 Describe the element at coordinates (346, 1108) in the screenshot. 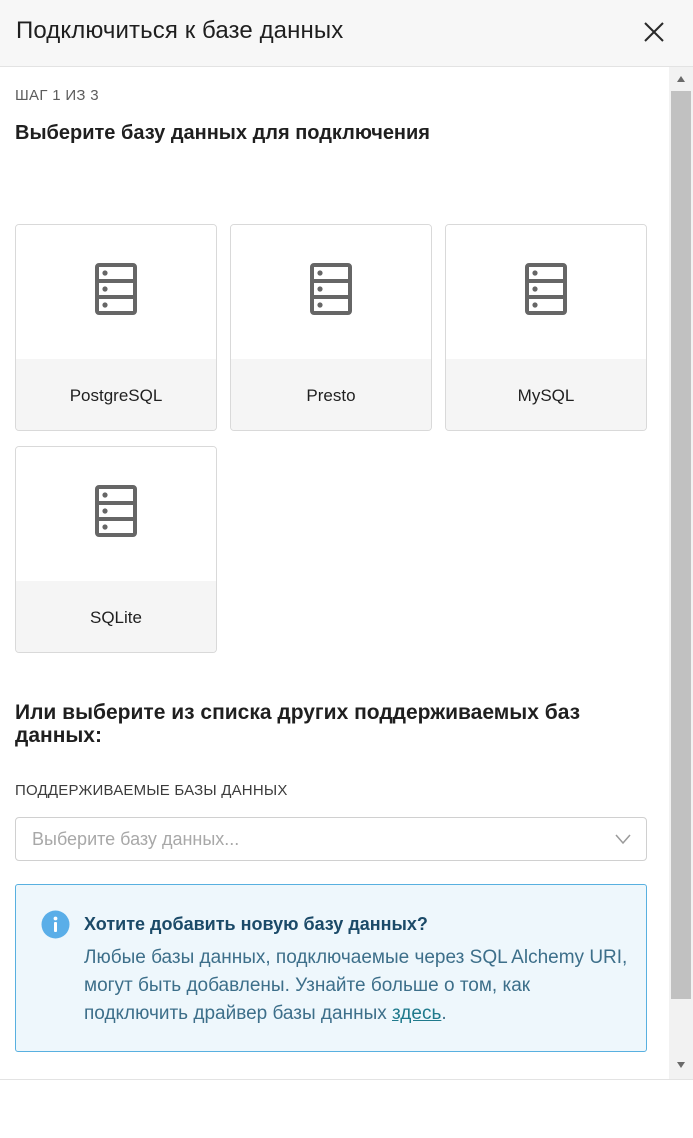

I see `modal-footer` at that location.